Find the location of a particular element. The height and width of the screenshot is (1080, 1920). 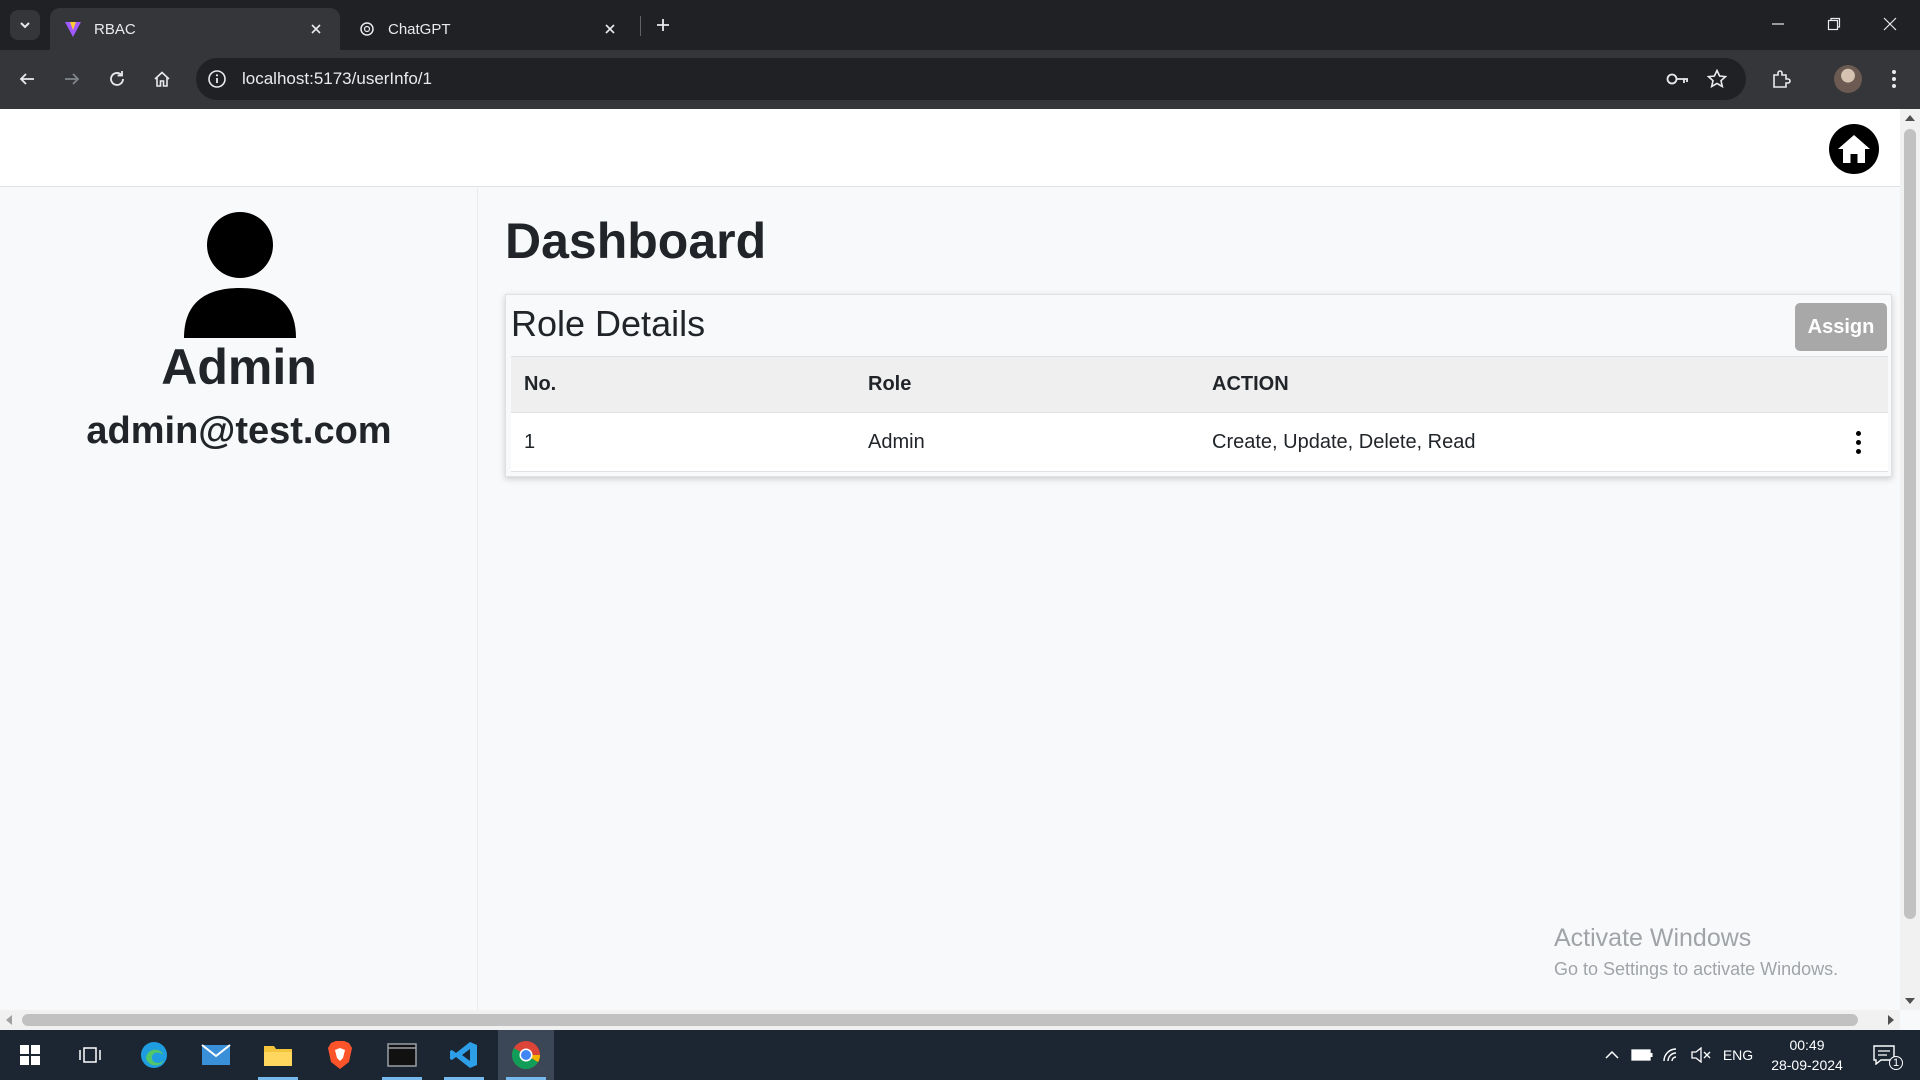

new-tab-button is located at coordinates (663, 25).